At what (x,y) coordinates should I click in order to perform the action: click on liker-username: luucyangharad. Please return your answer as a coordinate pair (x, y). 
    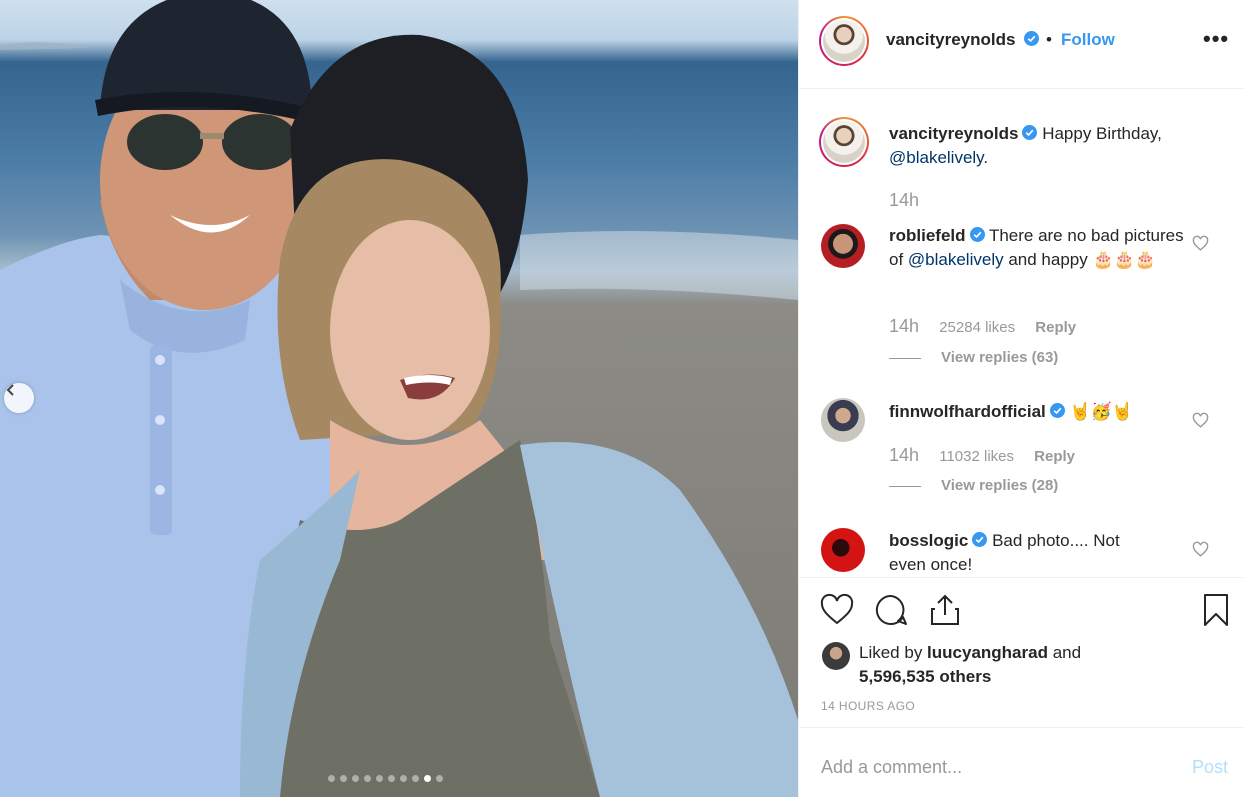
    Looking at the image, I should click on (987, 652).